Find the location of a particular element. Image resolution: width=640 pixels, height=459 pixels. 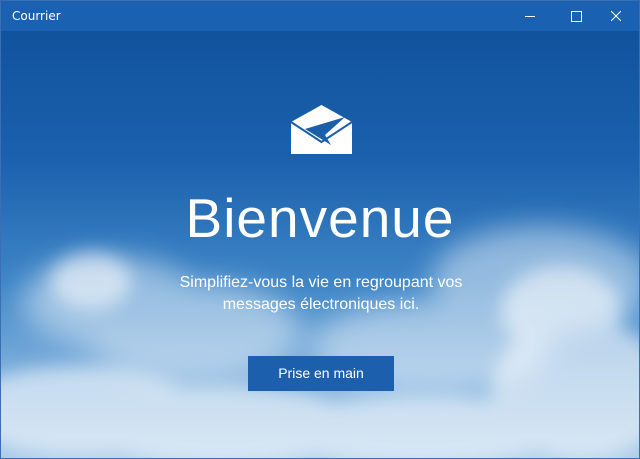

minimize-button is located at coordinates (530, 16).